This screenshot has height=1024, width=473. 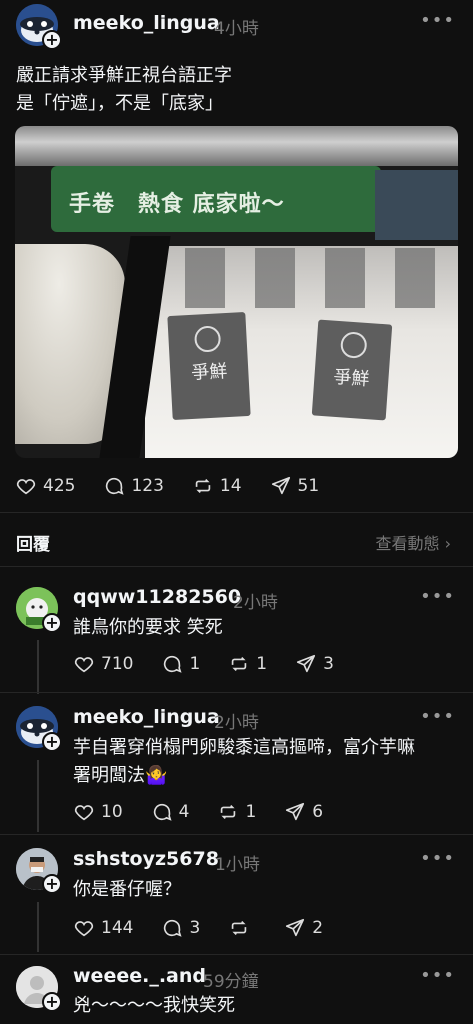 What do you see at coordinates (231, 982) in the screenshot?
I see `reply-time: 59分鐘` at bounding box center [231, 982].